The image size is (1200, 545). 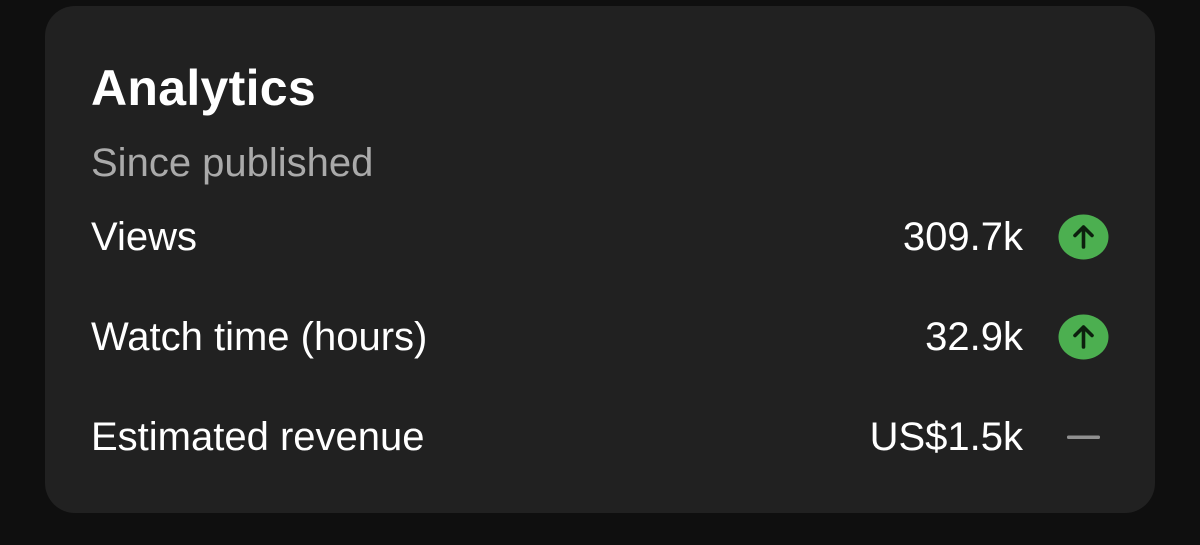 What do you see at coordinates (600, 237) in the screenshot?
I see `metric-row-views: Views 309.7k` at bounding box center [600, 237].